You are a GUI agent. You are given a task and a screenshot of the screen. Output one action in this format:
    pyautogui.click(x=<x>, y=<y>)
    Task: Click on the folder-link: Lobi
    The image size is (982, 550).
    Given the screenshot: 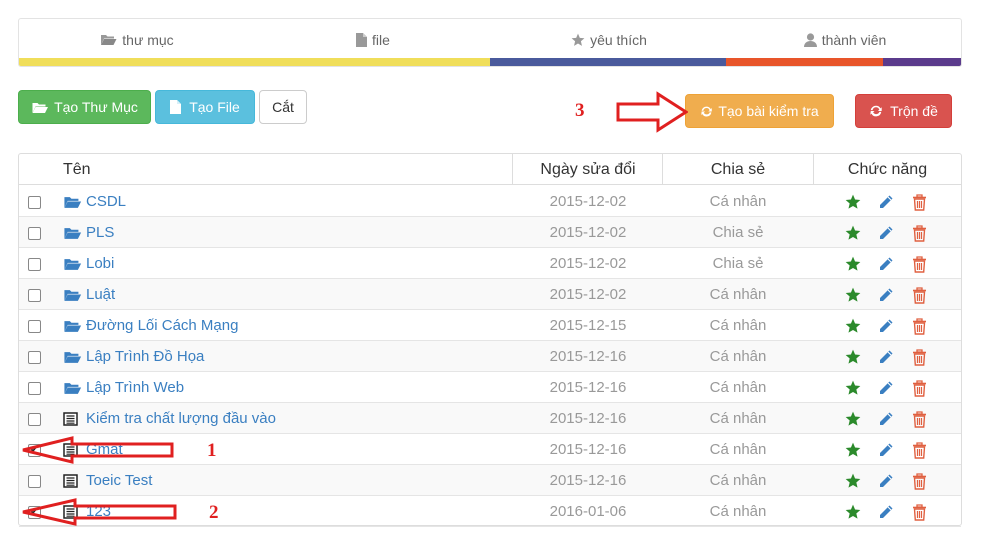 What is the action you would take?
    pyautogui.click(x=88, y=263)
    